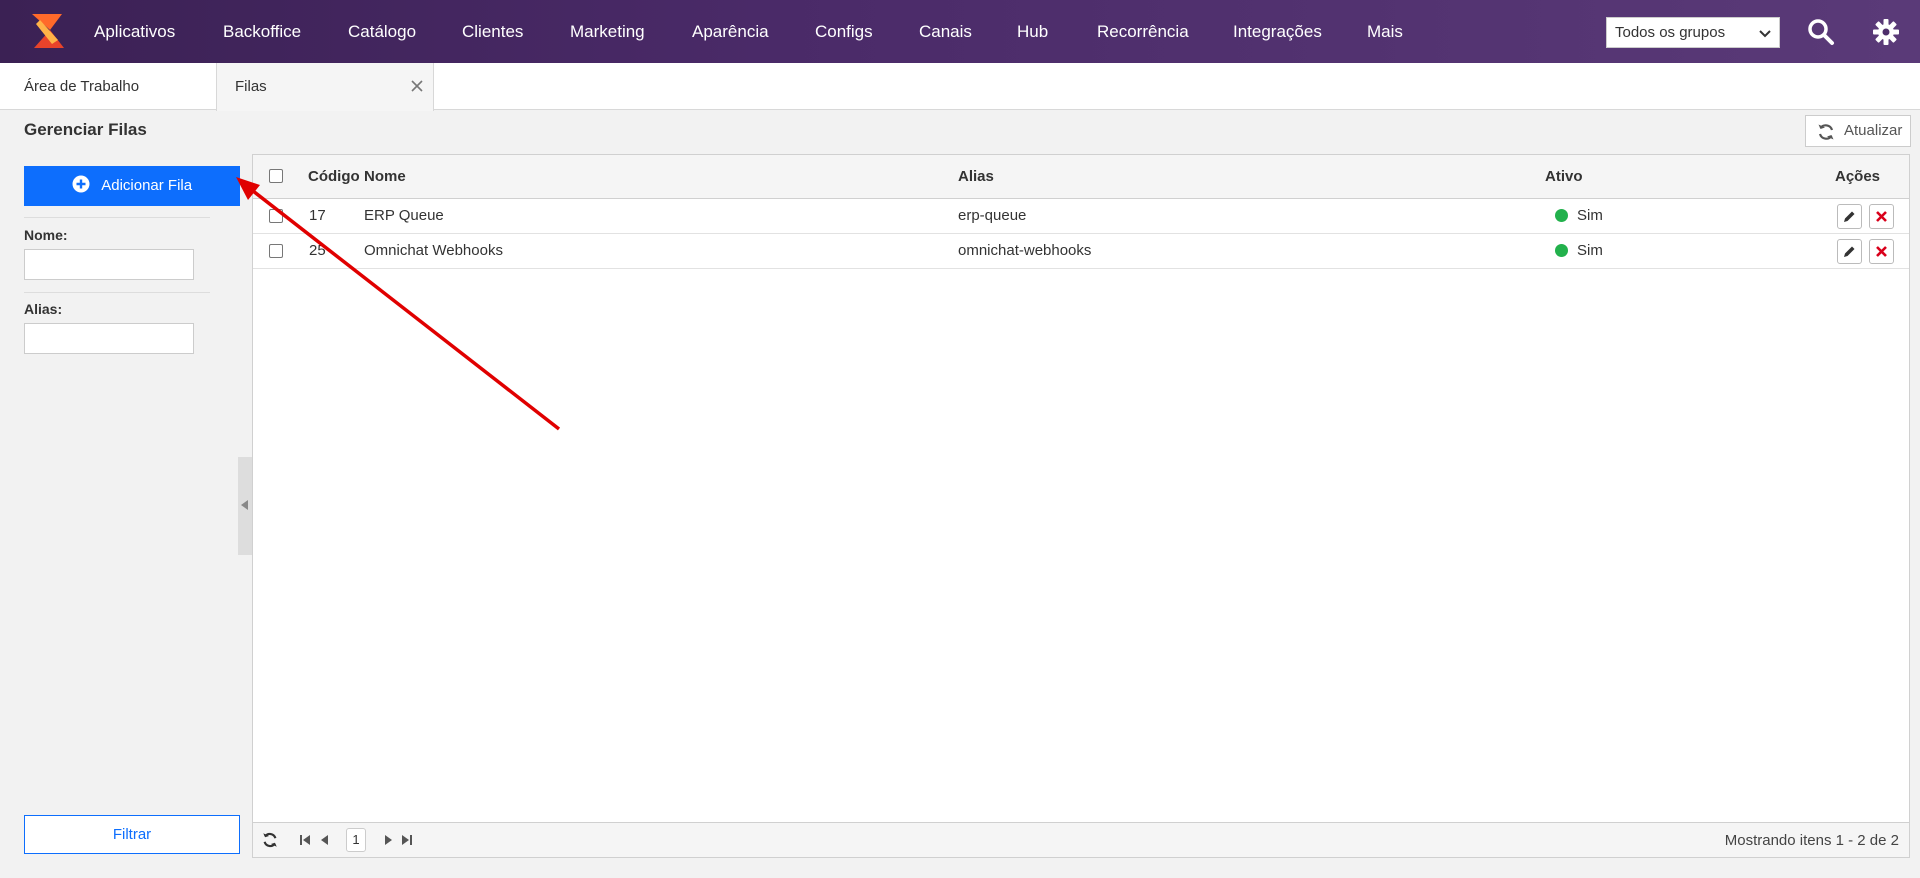  I want to click on nav-integracoes: Integrações, so click(1277, 31).